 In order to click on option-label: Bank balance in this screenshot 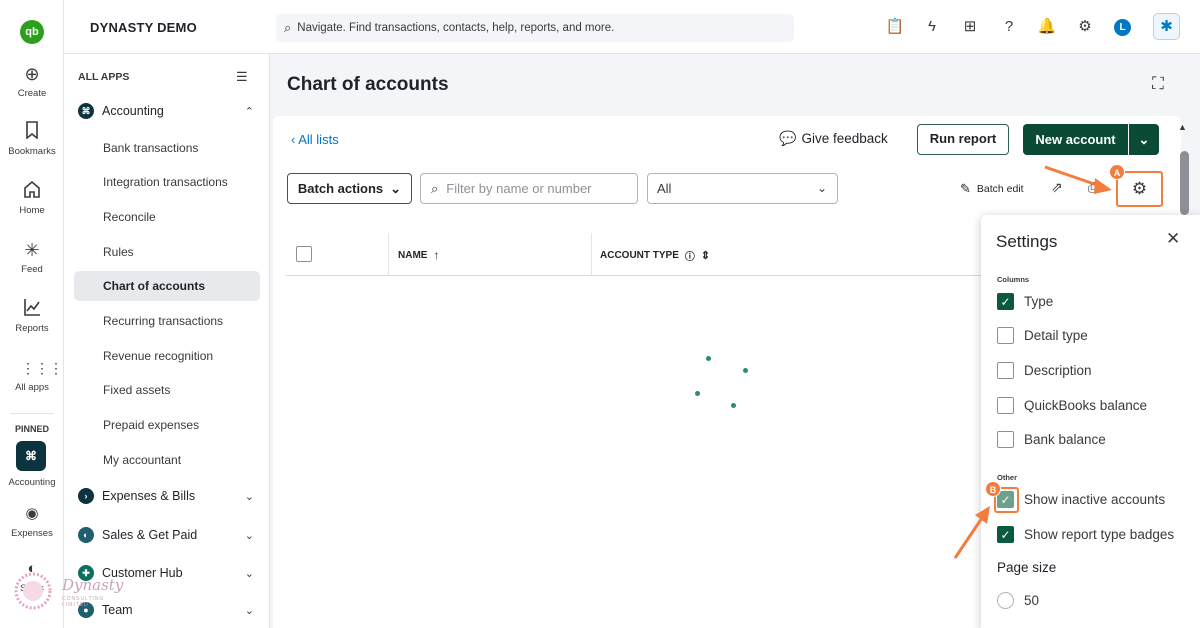, I will do `click(1065, 439)`.